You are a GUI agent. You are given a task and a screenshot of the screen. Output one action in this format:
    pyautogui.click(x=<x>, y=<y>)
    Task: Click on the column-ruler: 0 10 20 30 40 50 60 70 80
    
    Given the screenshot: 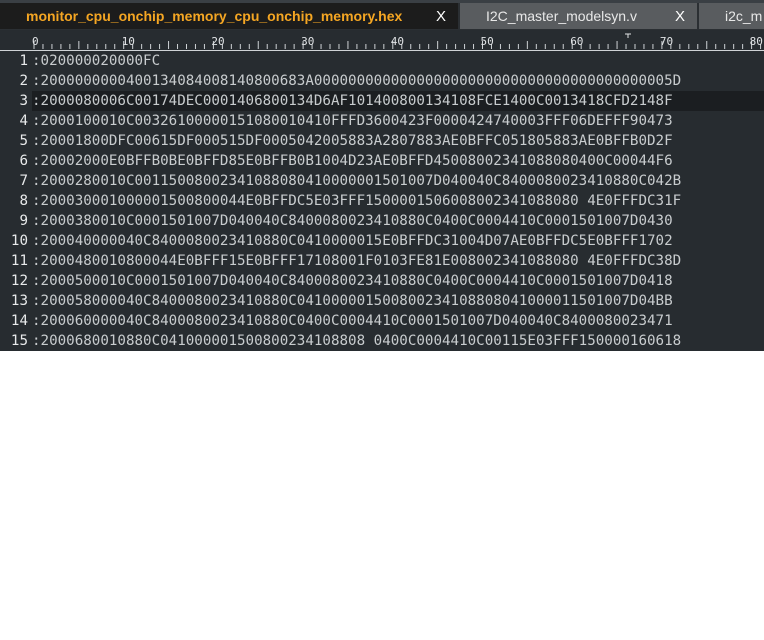 What is the action you would take?
    pyautogui.click(x=382, y=40)
    